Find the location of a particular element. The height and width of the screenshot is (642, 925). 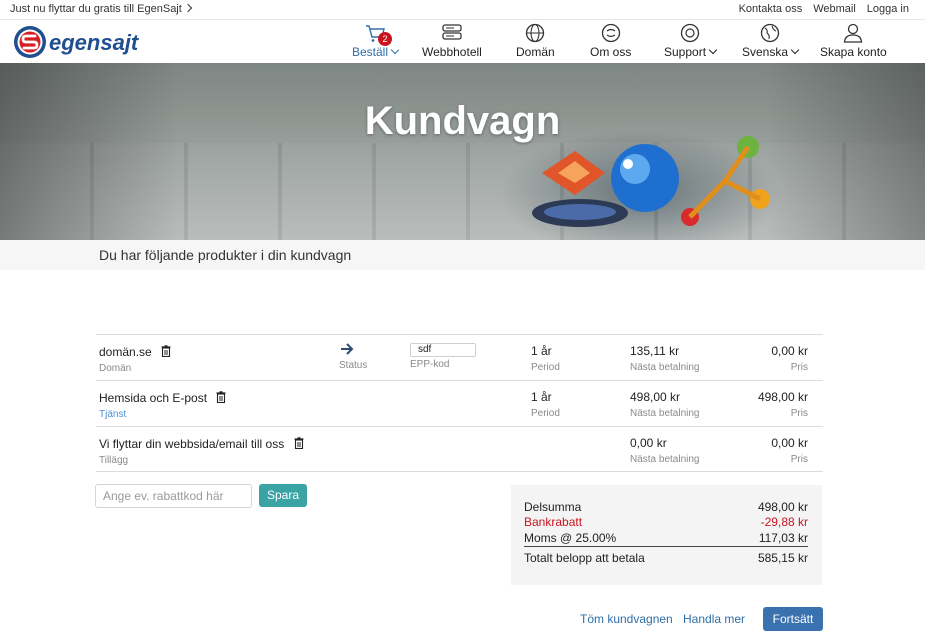

nav-webhosting-label: Webbhotell is located at coordinates (452, 52).